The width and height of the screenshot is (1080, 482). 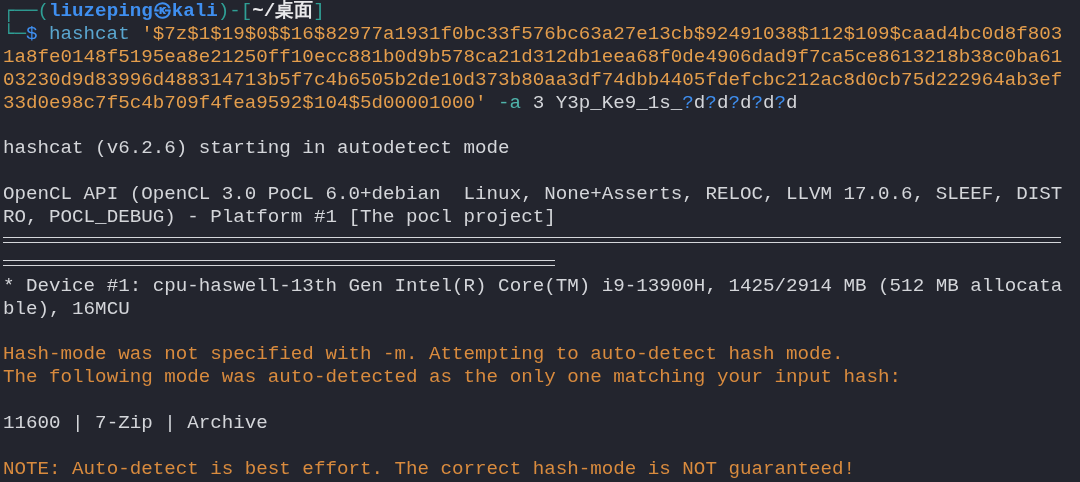 What do you see at coordinates (245, 103) in the screenshot?
I see `hash-argument: 33d0e98c7f5c4b709f4fea9592$104$5d00001000'` at bounding box center [245, 103].